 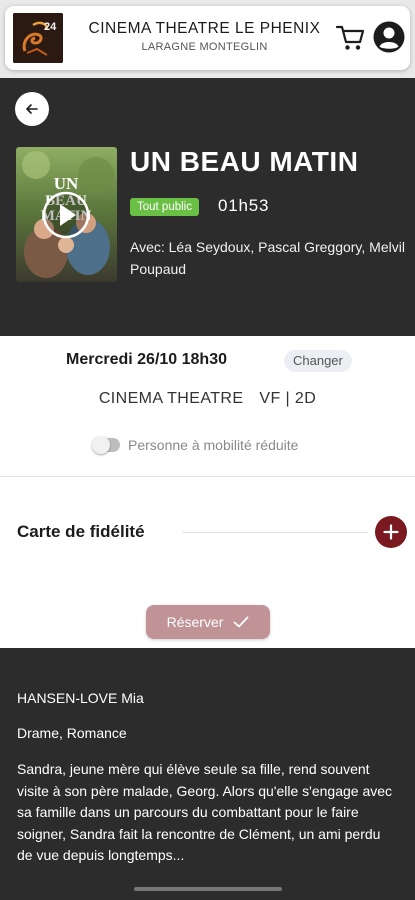 What do you see at coordinates (288, 398) in the screenshot?
I see `projection-format: VF | 2D` at bounding box center [288, 398].